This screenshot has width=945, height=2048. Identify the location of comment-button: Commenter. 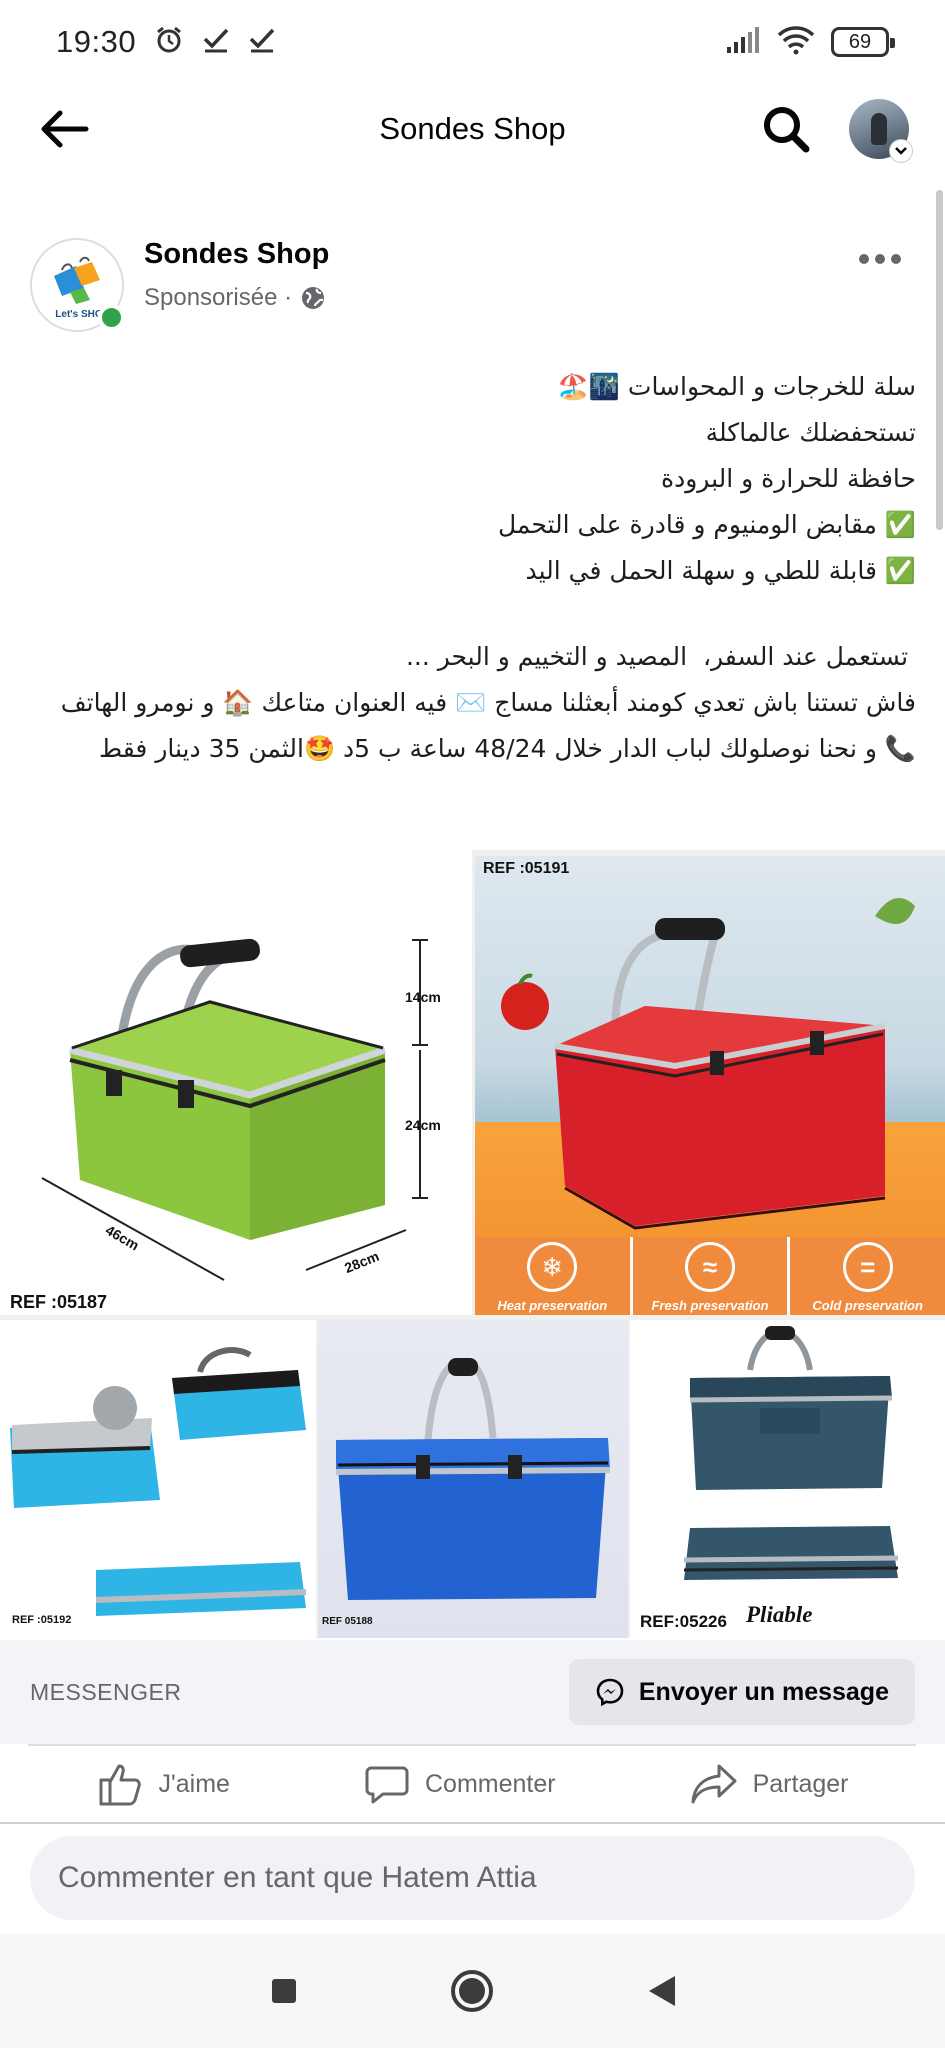
(459, 1784).